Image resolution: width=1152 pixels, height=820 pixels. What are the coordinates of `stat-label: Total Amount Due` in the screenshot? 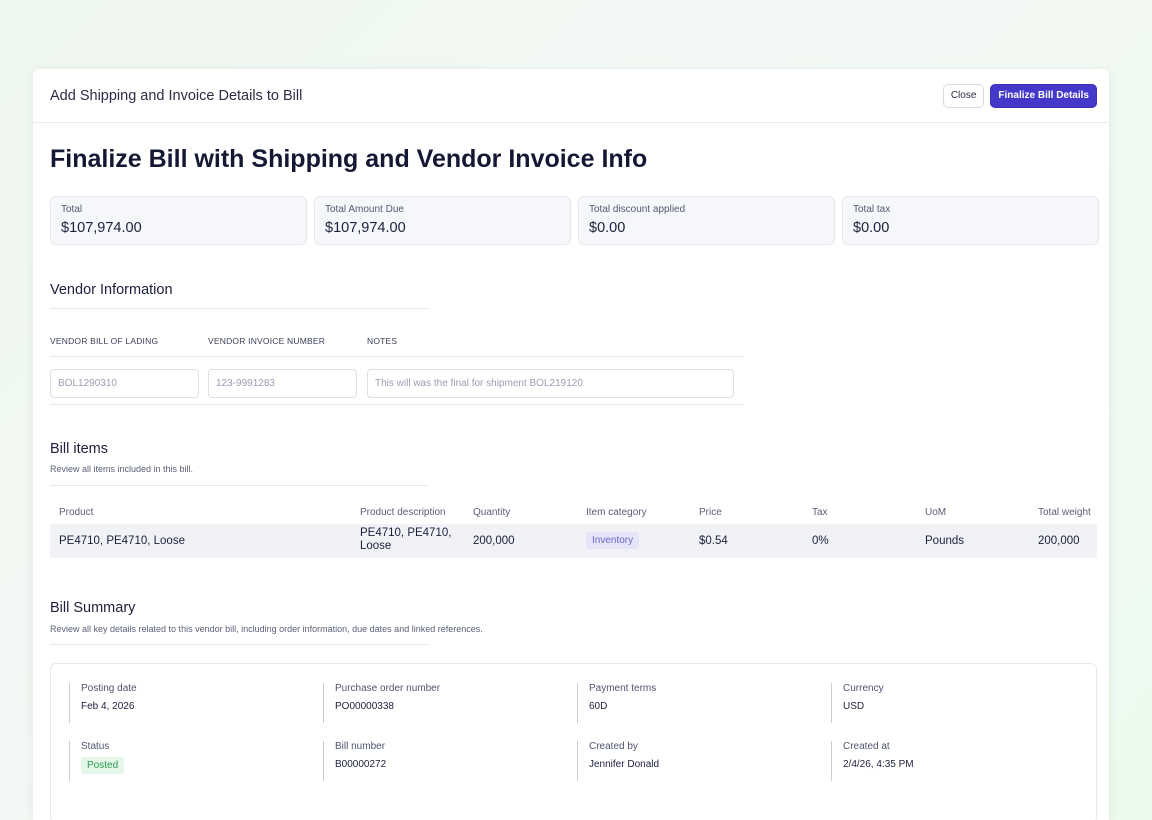 It's located at (364, 209).